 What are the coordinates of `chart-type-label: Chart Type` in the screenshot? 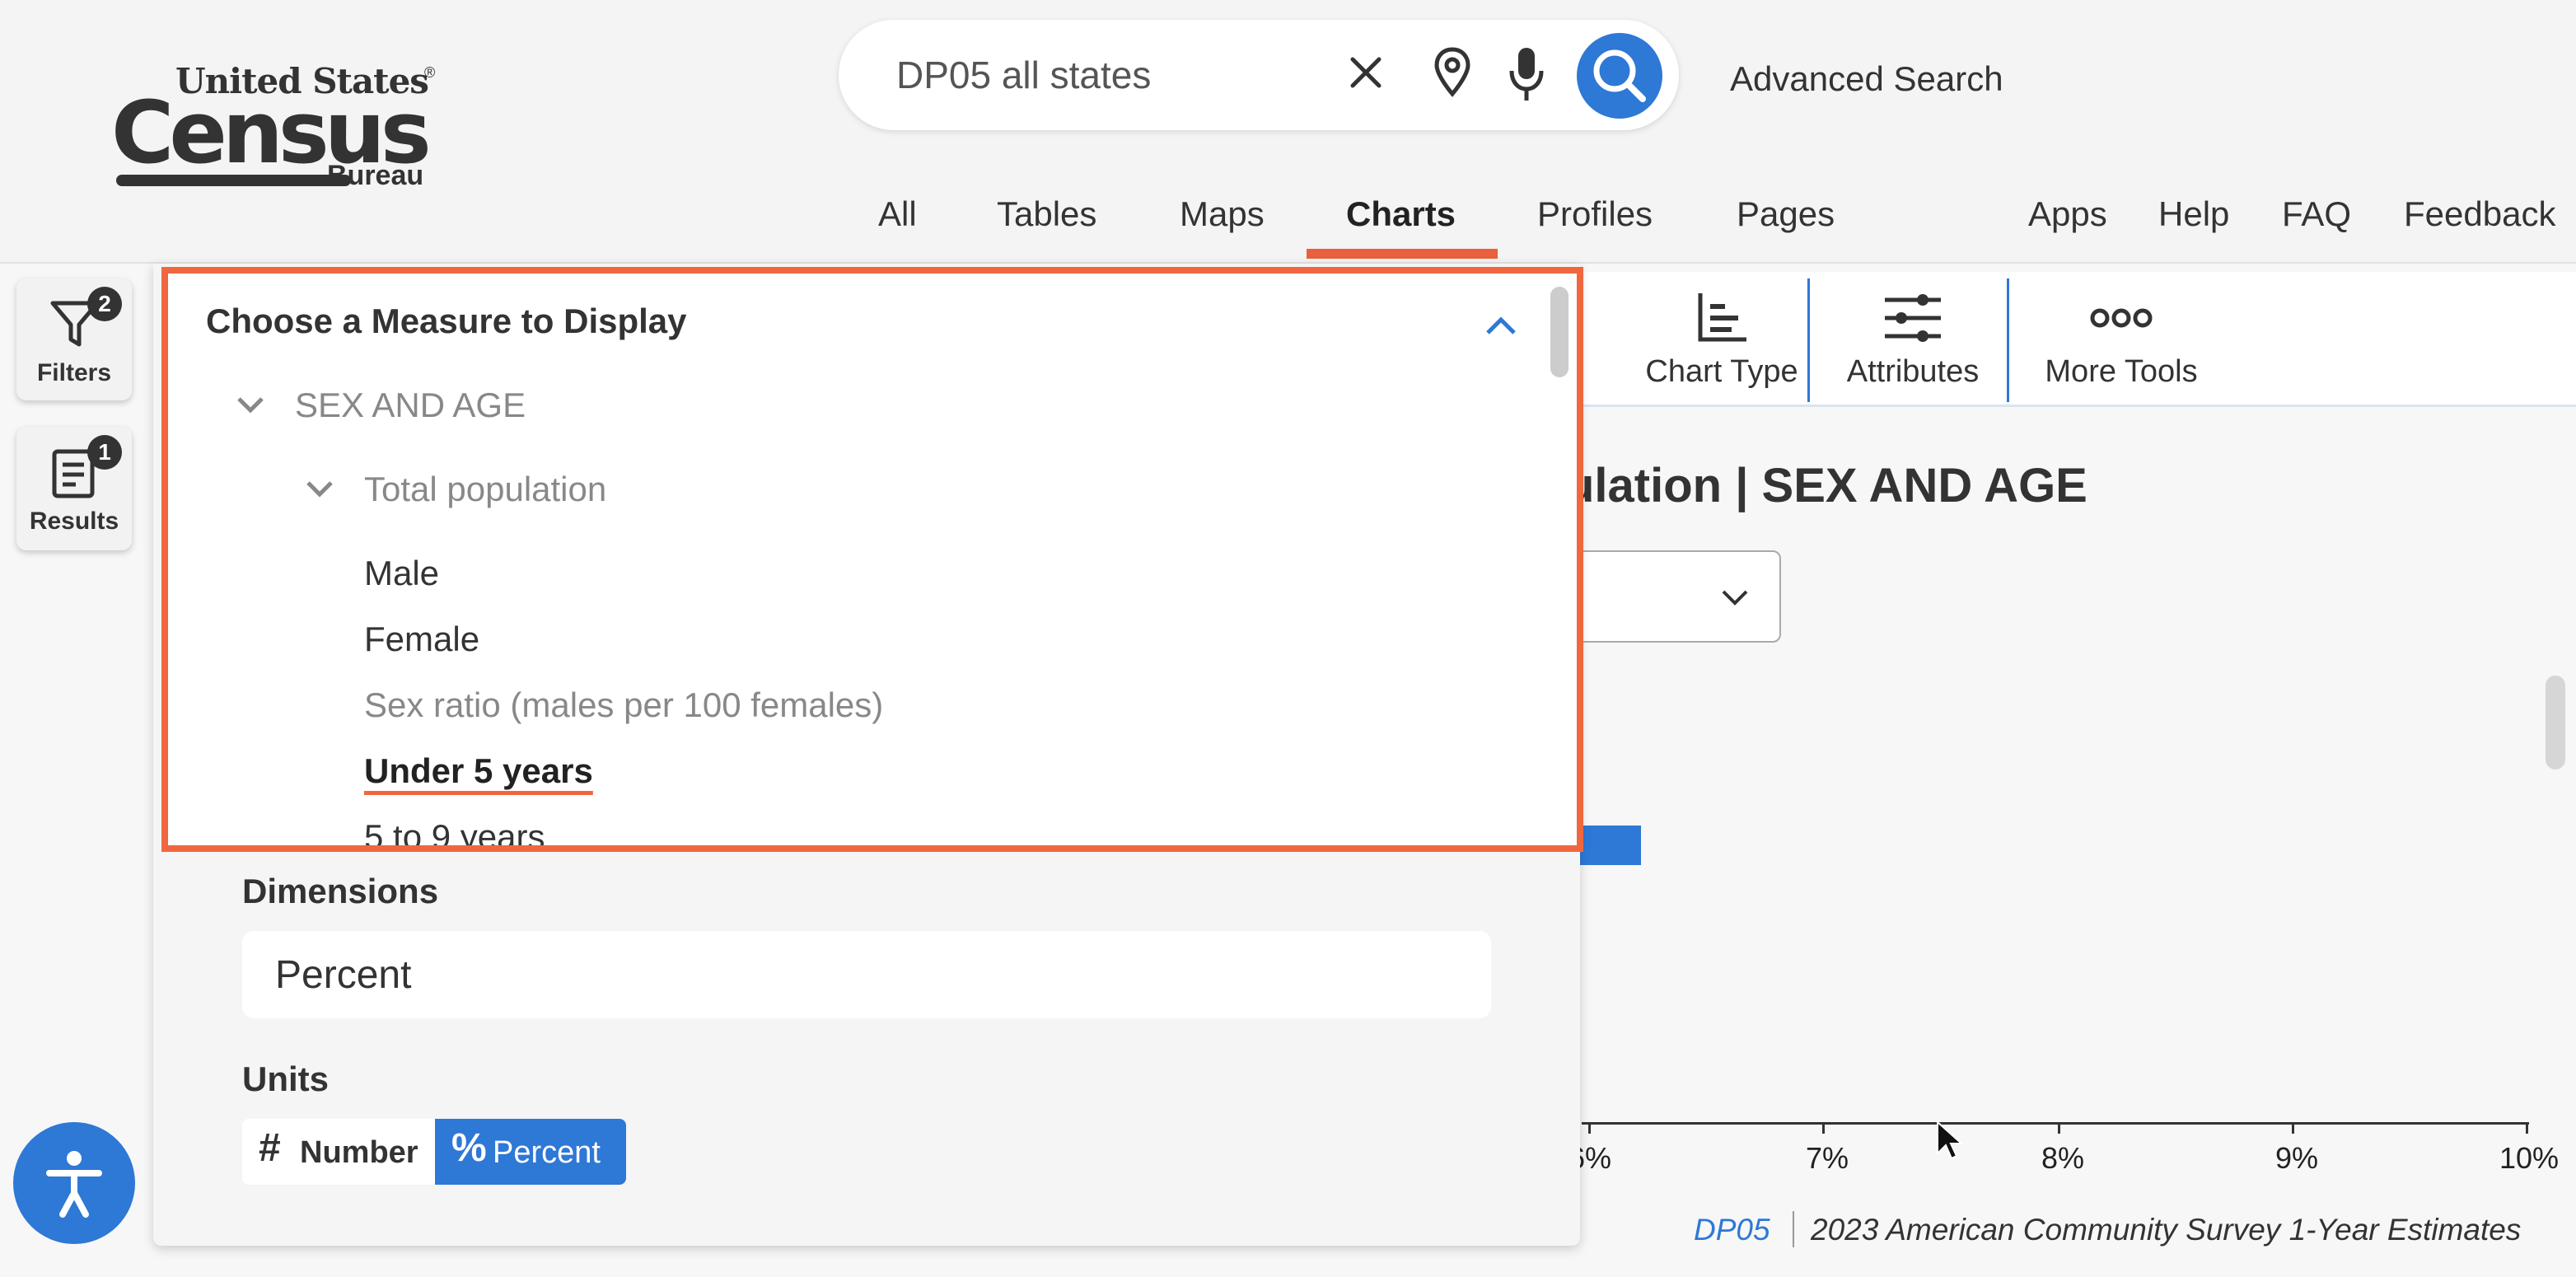 It's located at (1722, 371).